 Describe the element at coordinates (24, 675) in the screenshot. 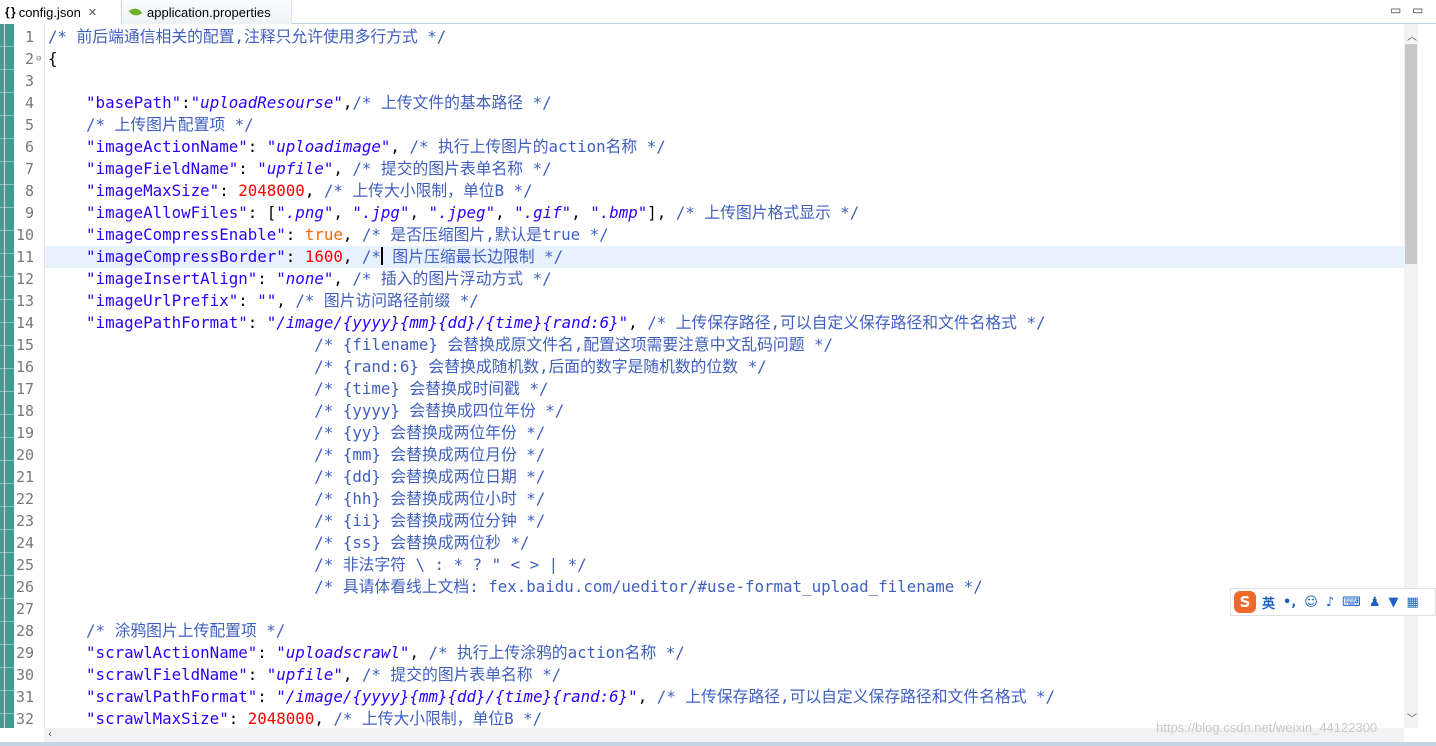

I see `line-number: 30` at that location.